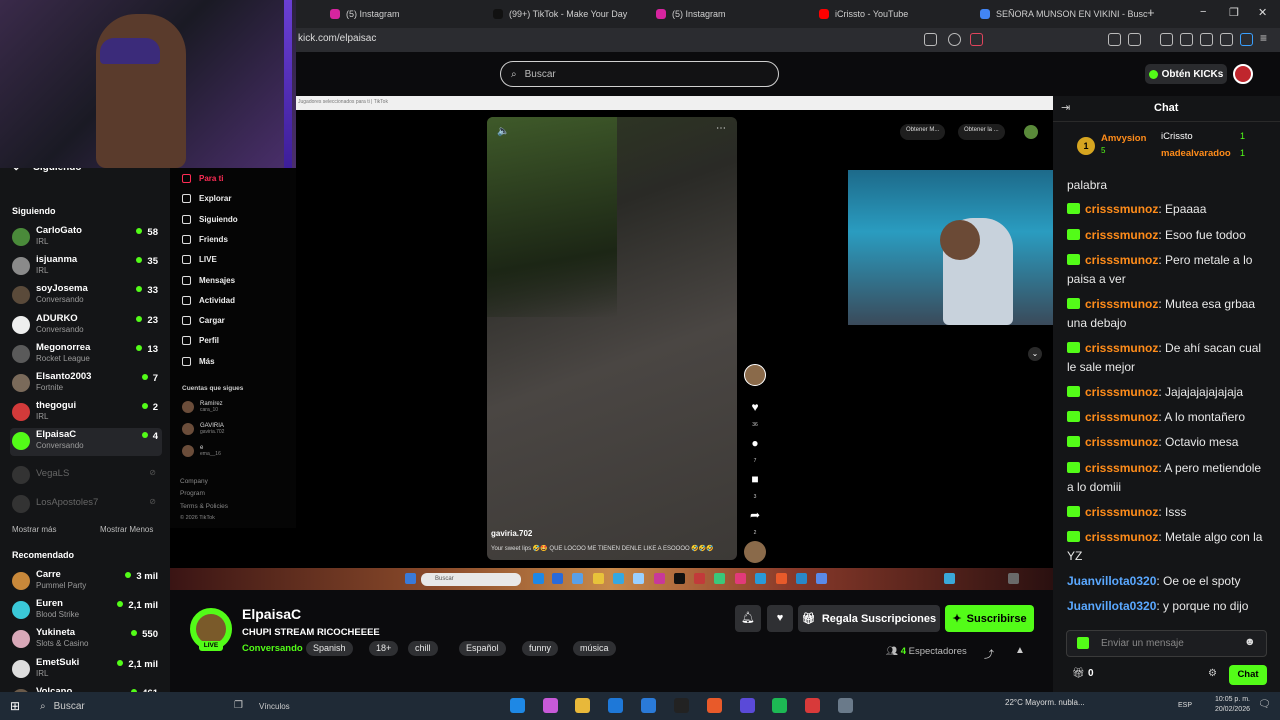 This screenshot has height=720, width=1280. What do you see at coordinates (691, 14) in the screenshot?
I see `browser-tab: (5) Instagram` at bounding box center [691, 14].